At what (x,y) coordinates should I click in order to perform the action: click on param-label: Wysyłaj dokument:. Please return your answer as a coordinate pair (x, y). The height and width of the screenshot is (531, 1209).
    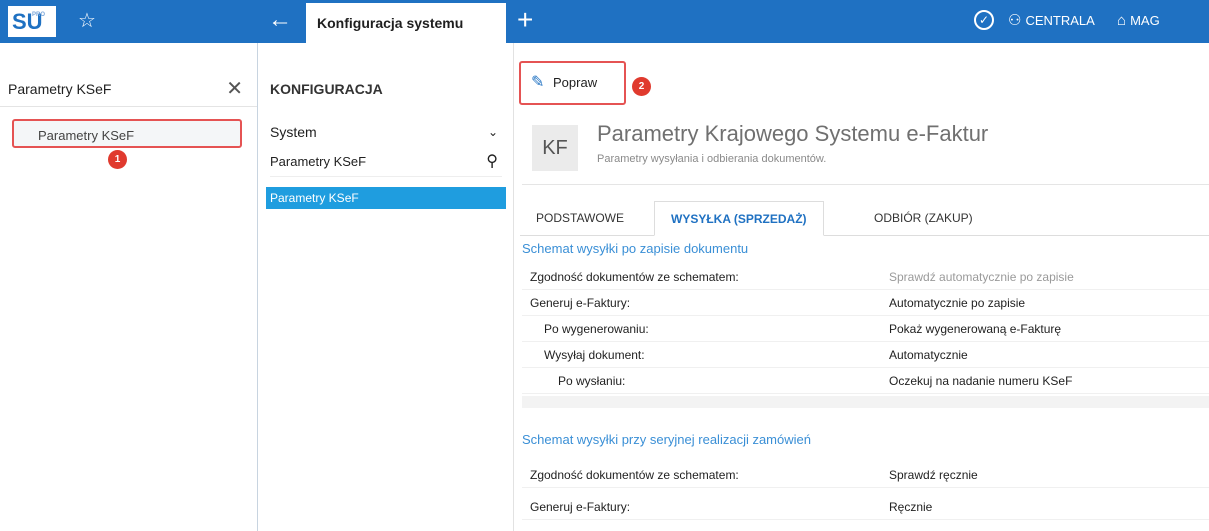
    Looking at the image, I should click on (594, 355).